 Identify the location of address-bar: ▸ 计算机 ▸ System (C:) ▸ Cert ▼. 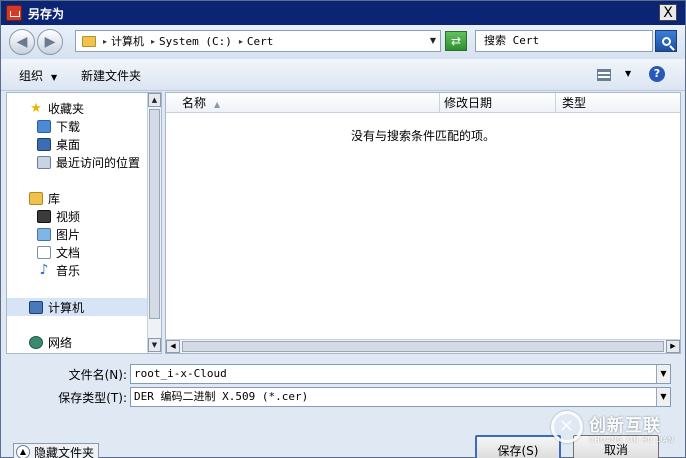
(258, 41).